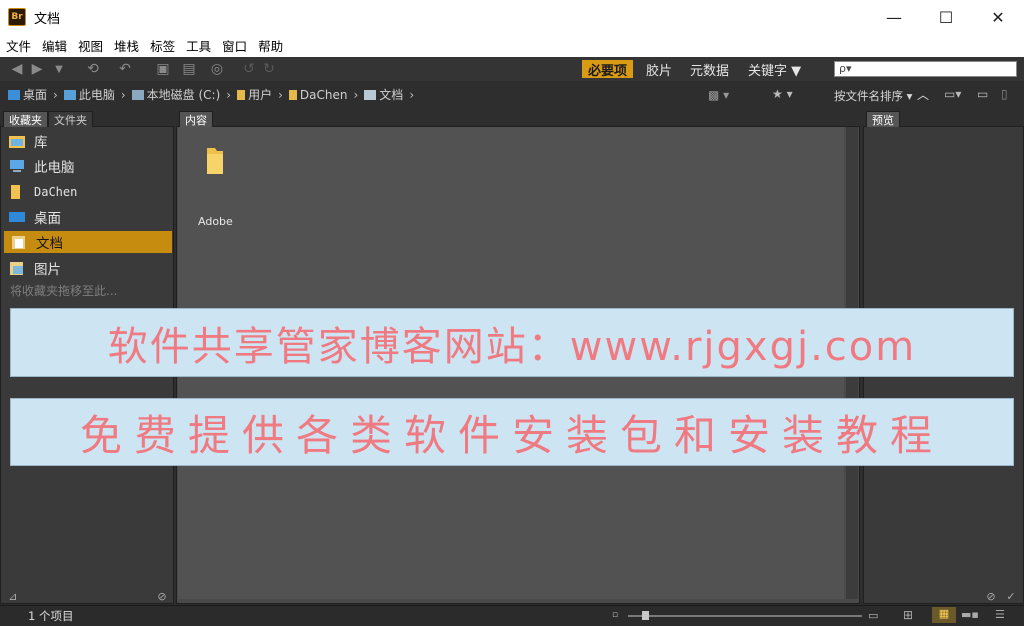 The height and width of the screenshot is (626, 1024). Describe the element at coordinates (391, 94) in the screenshot. I see `breadcrumb-documents: 文档` at that location.